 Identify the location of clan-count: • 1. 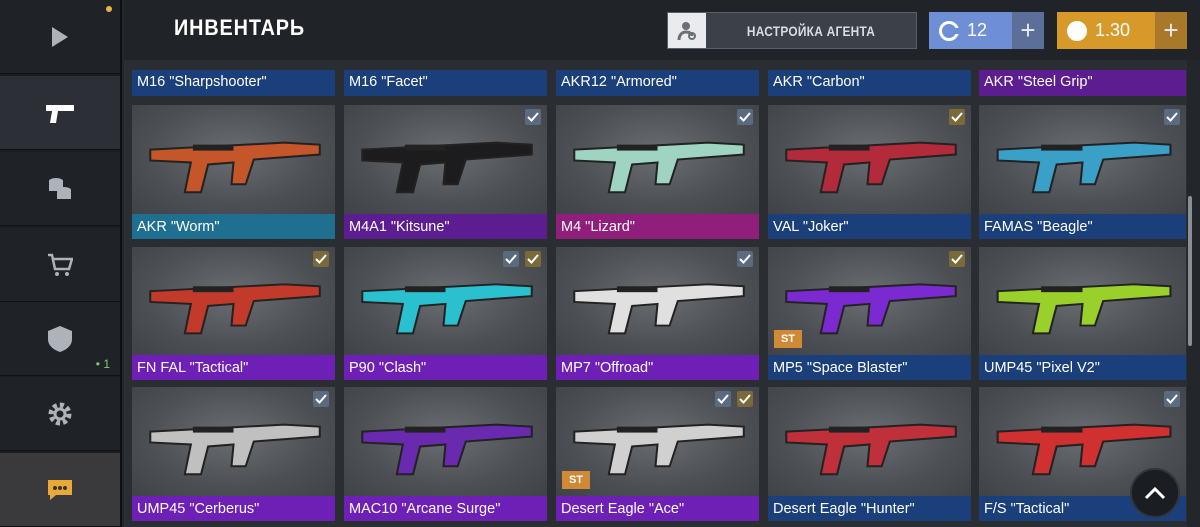
(102, 364).